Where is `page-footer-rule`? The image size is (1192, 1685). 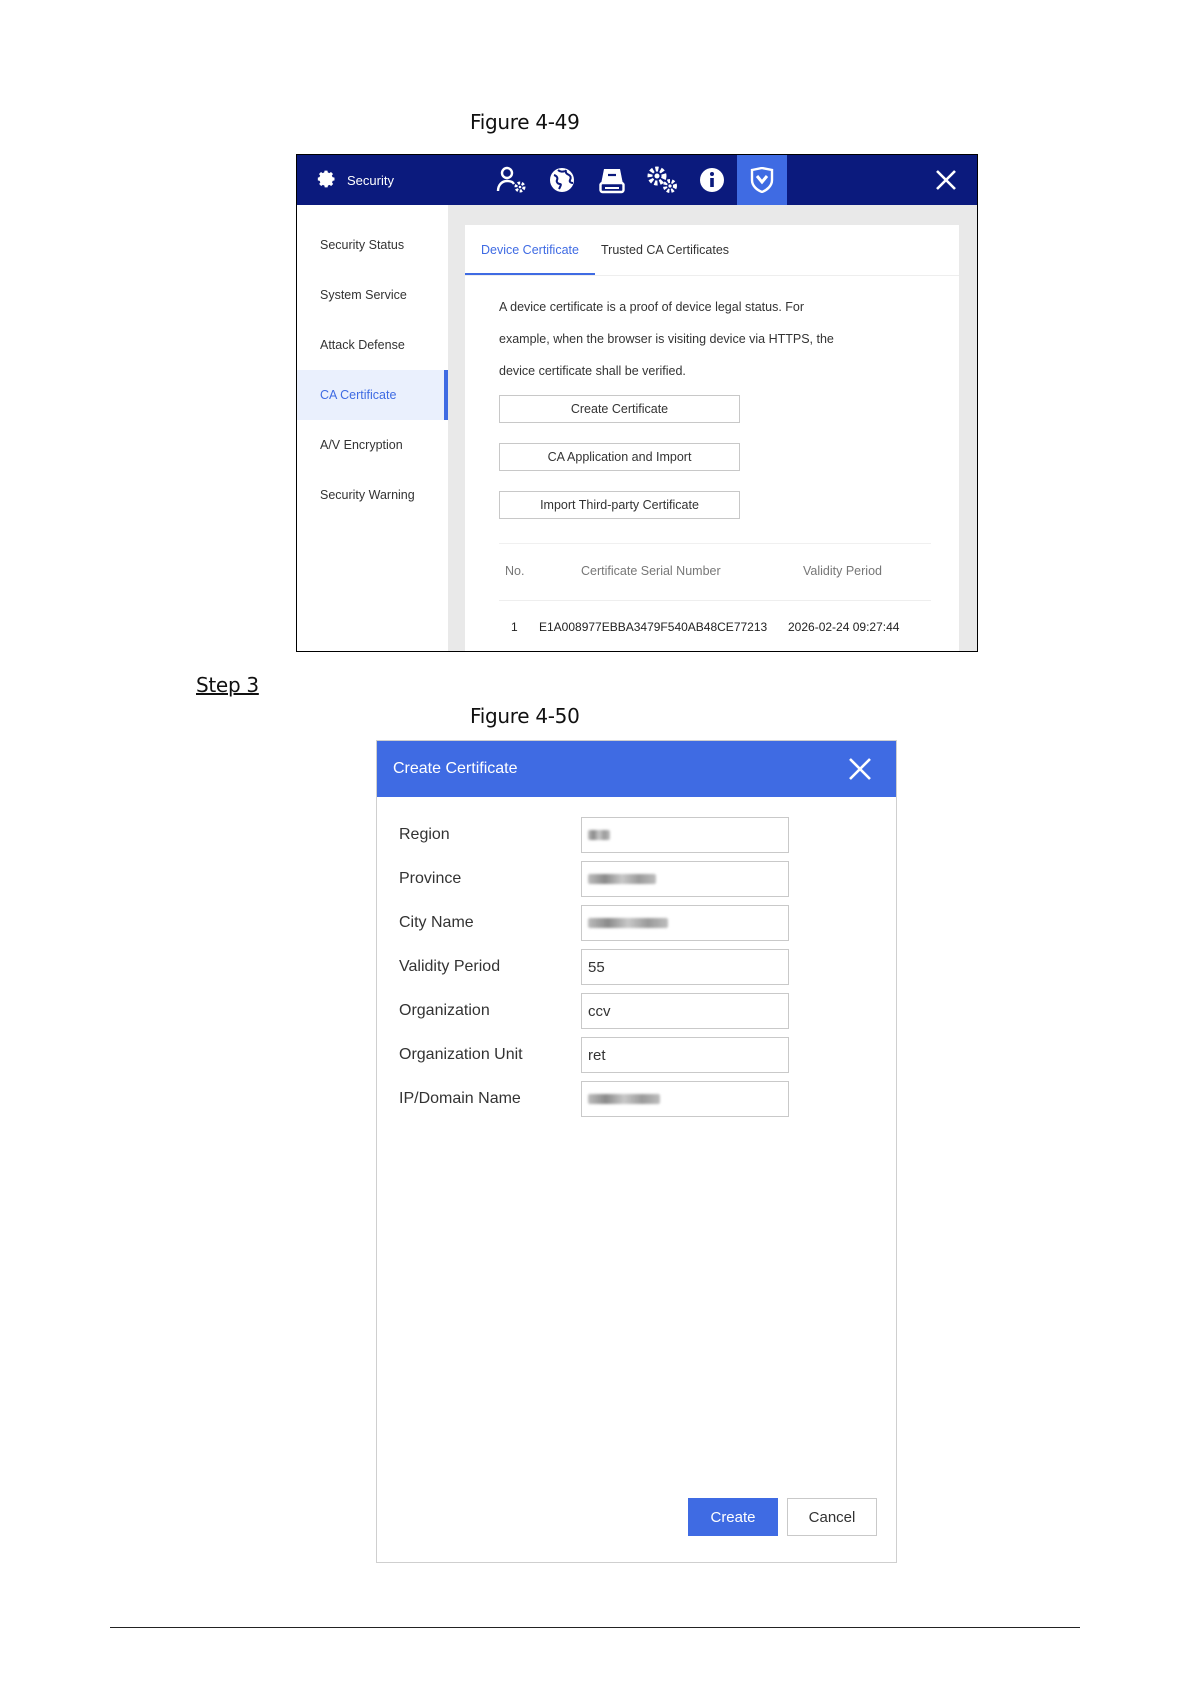 page-footer-rule is located at coordinates (595, 1627).